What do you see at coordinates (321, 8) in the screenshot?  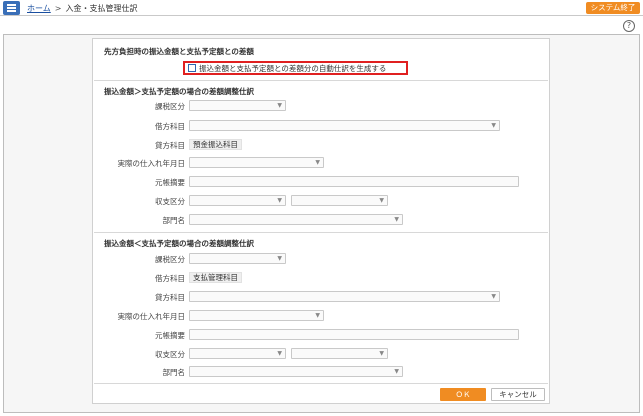 I see `top-bar: ホーム > 入金・支払管理仕訳 システム終了` at bounding box center [321, 8].